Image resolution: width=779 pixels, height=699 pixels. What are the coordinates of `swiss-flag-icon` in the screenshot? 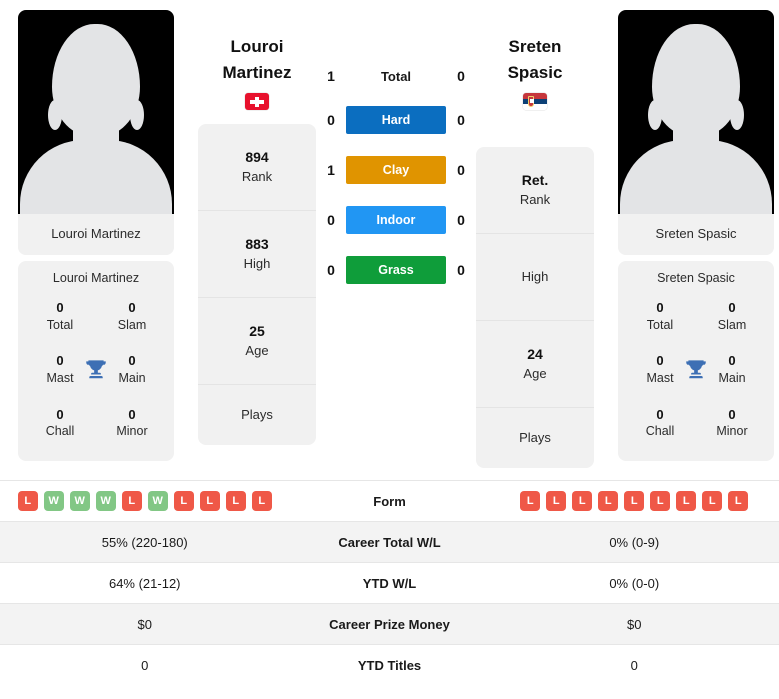 It's located at (257, 101).